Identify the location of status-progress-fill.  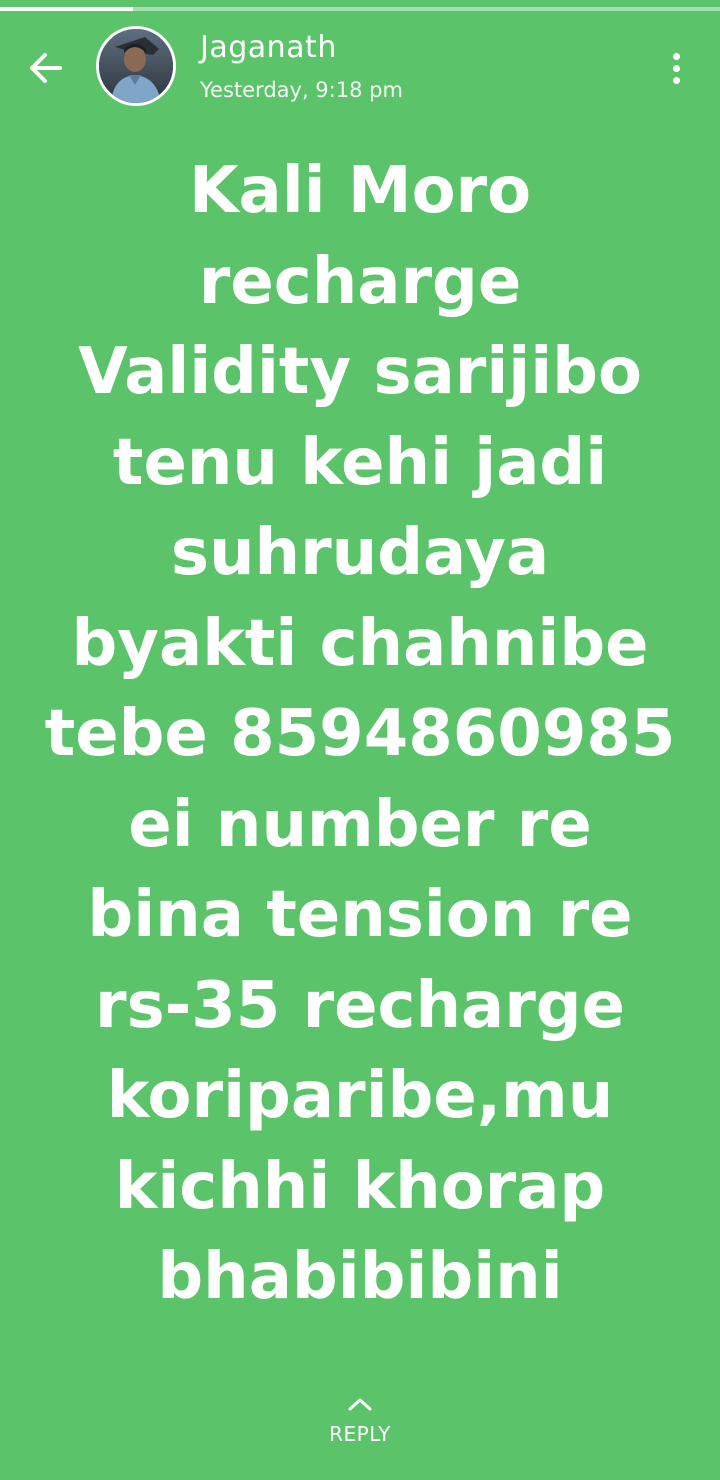
(67, 9).